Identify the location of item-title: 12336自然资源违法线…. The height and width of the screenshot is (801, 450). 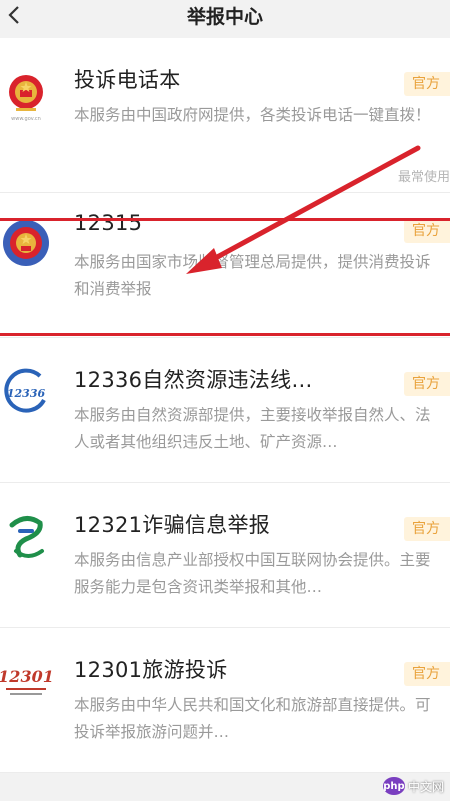
(193, 380).